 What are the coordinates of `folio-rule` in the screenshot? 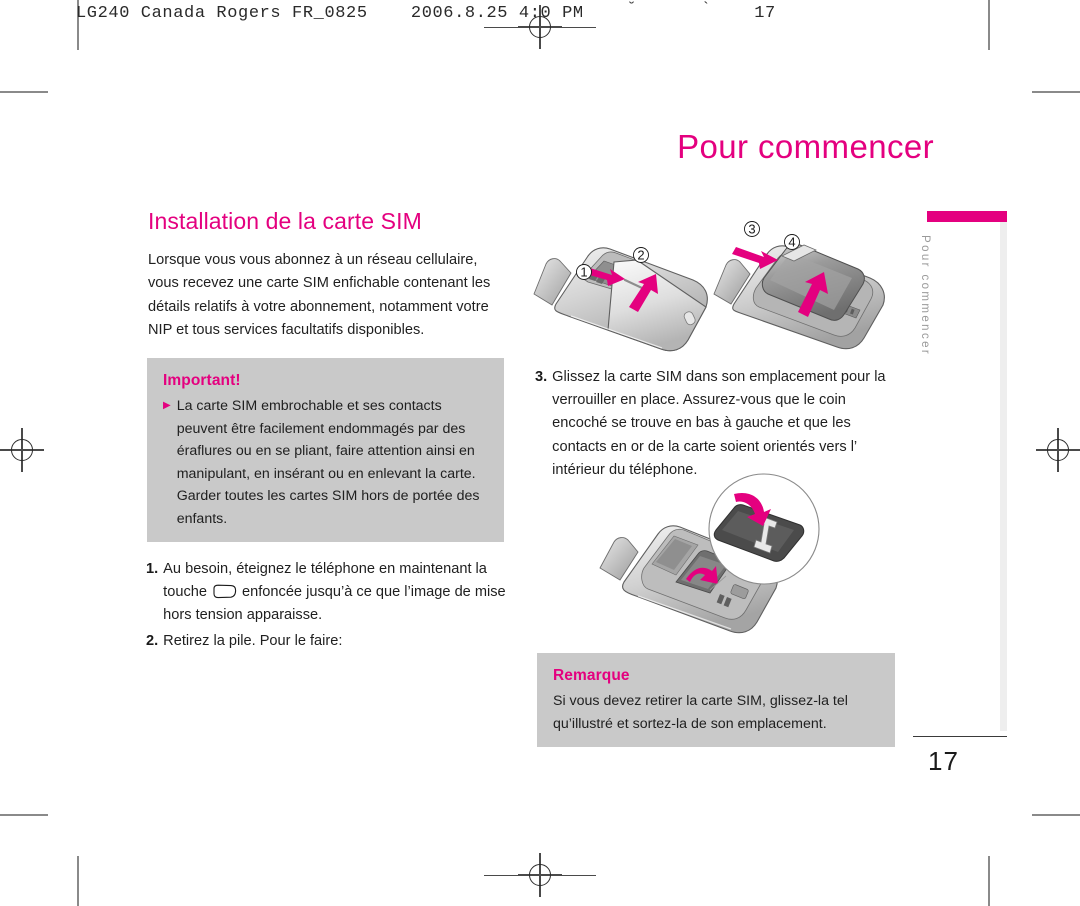 It's located at (960, 737).